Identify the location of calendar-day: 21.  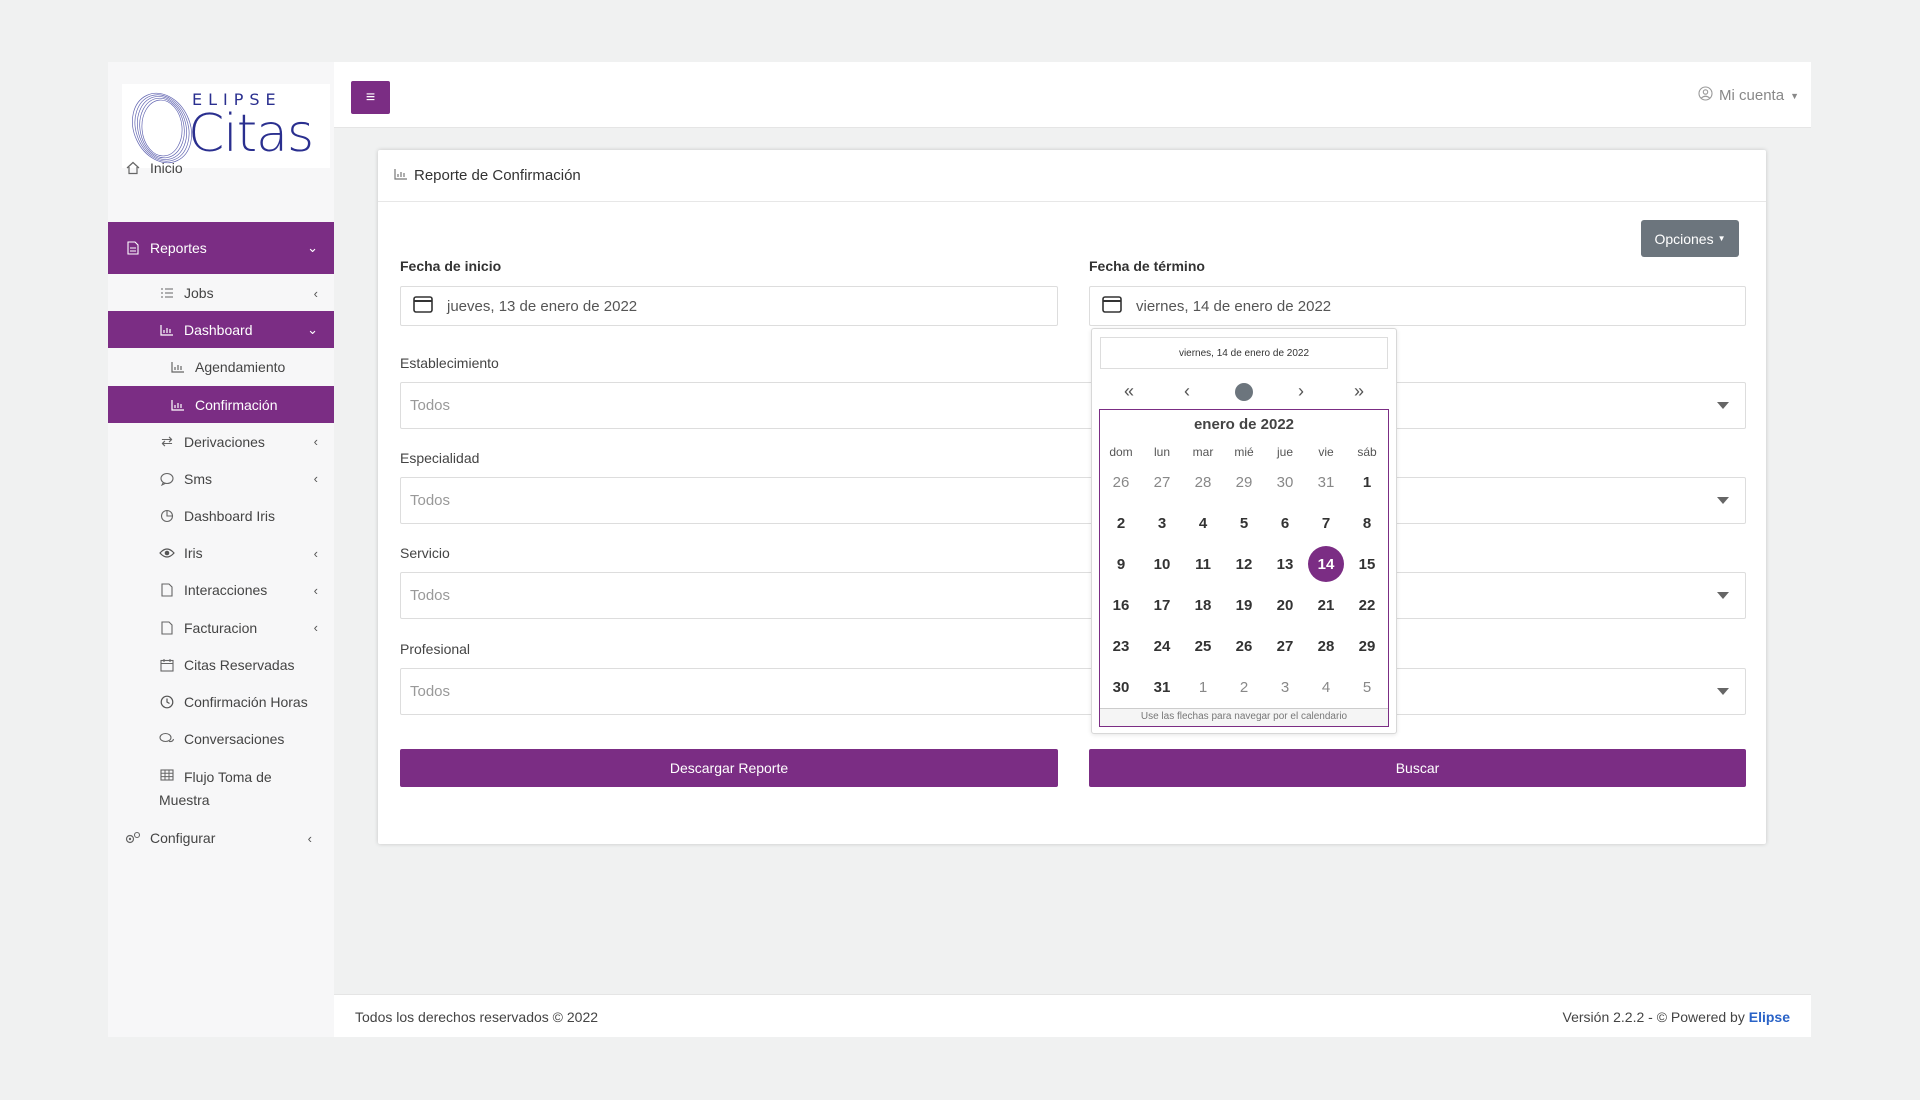
(1326, 605).